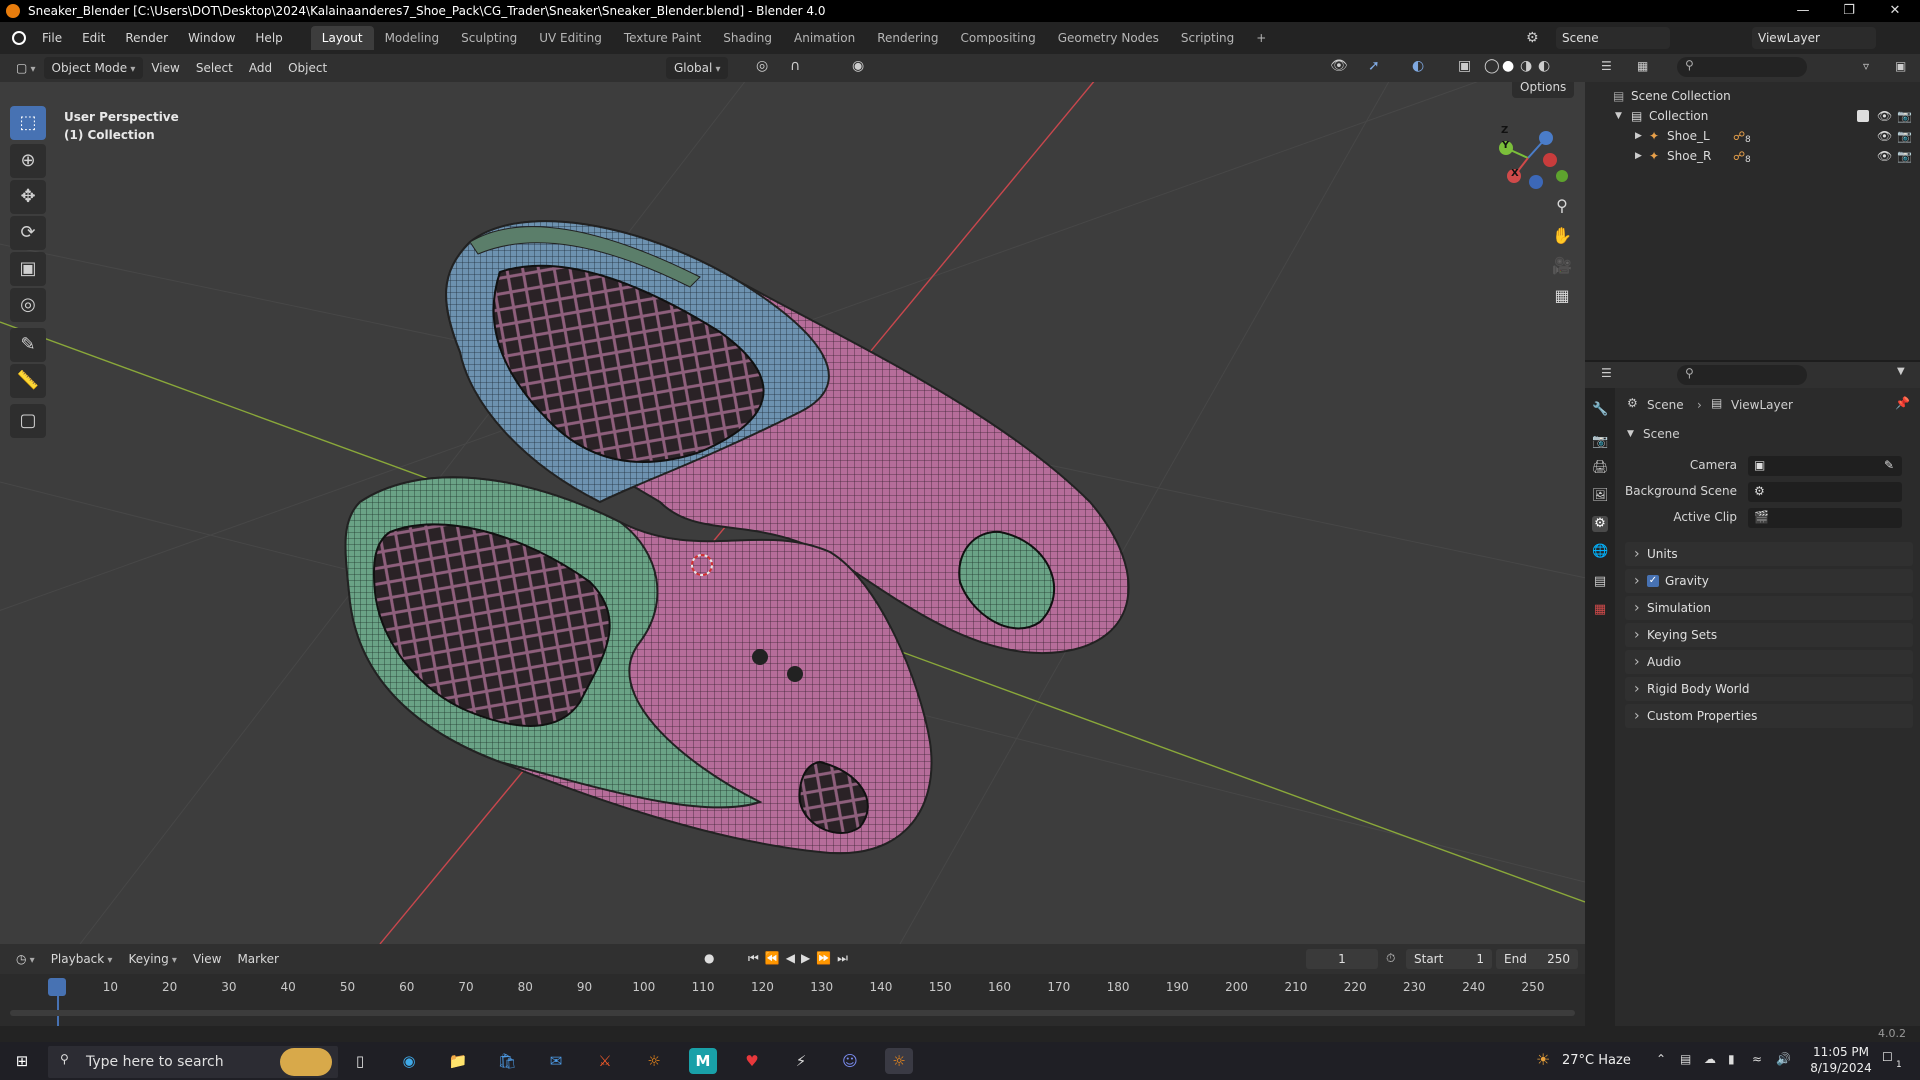  What do you see at coordinates (1562, 206) in the screenshot?
I see `zoom-icon: ⚲` at bounding box center [1562, 206].